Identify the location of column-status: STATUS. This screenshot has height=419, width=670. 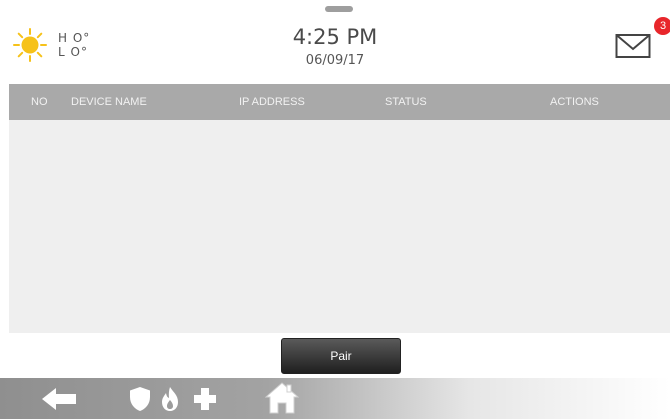
(406, 102).